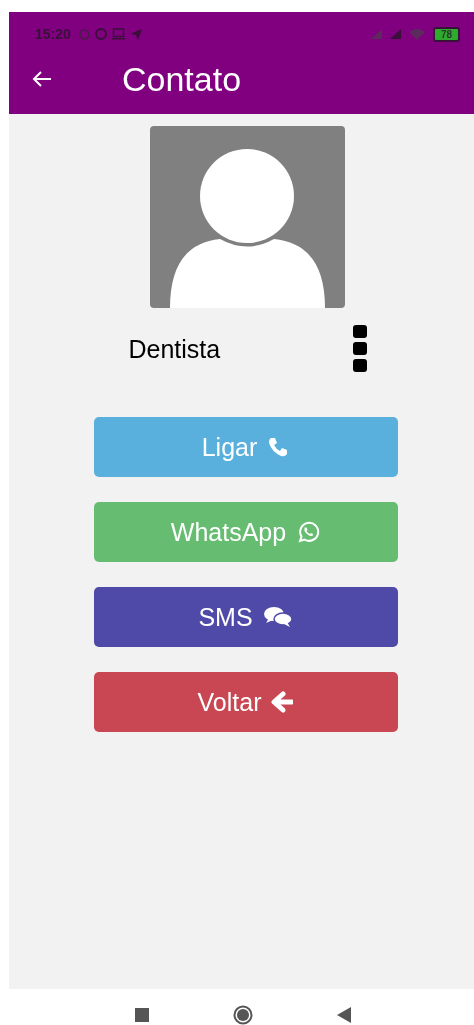 This screenshot has height=1025, width=474. Describe the element at coordinates (243, 1015) in the screenshot. I see `home-icon` at that location.